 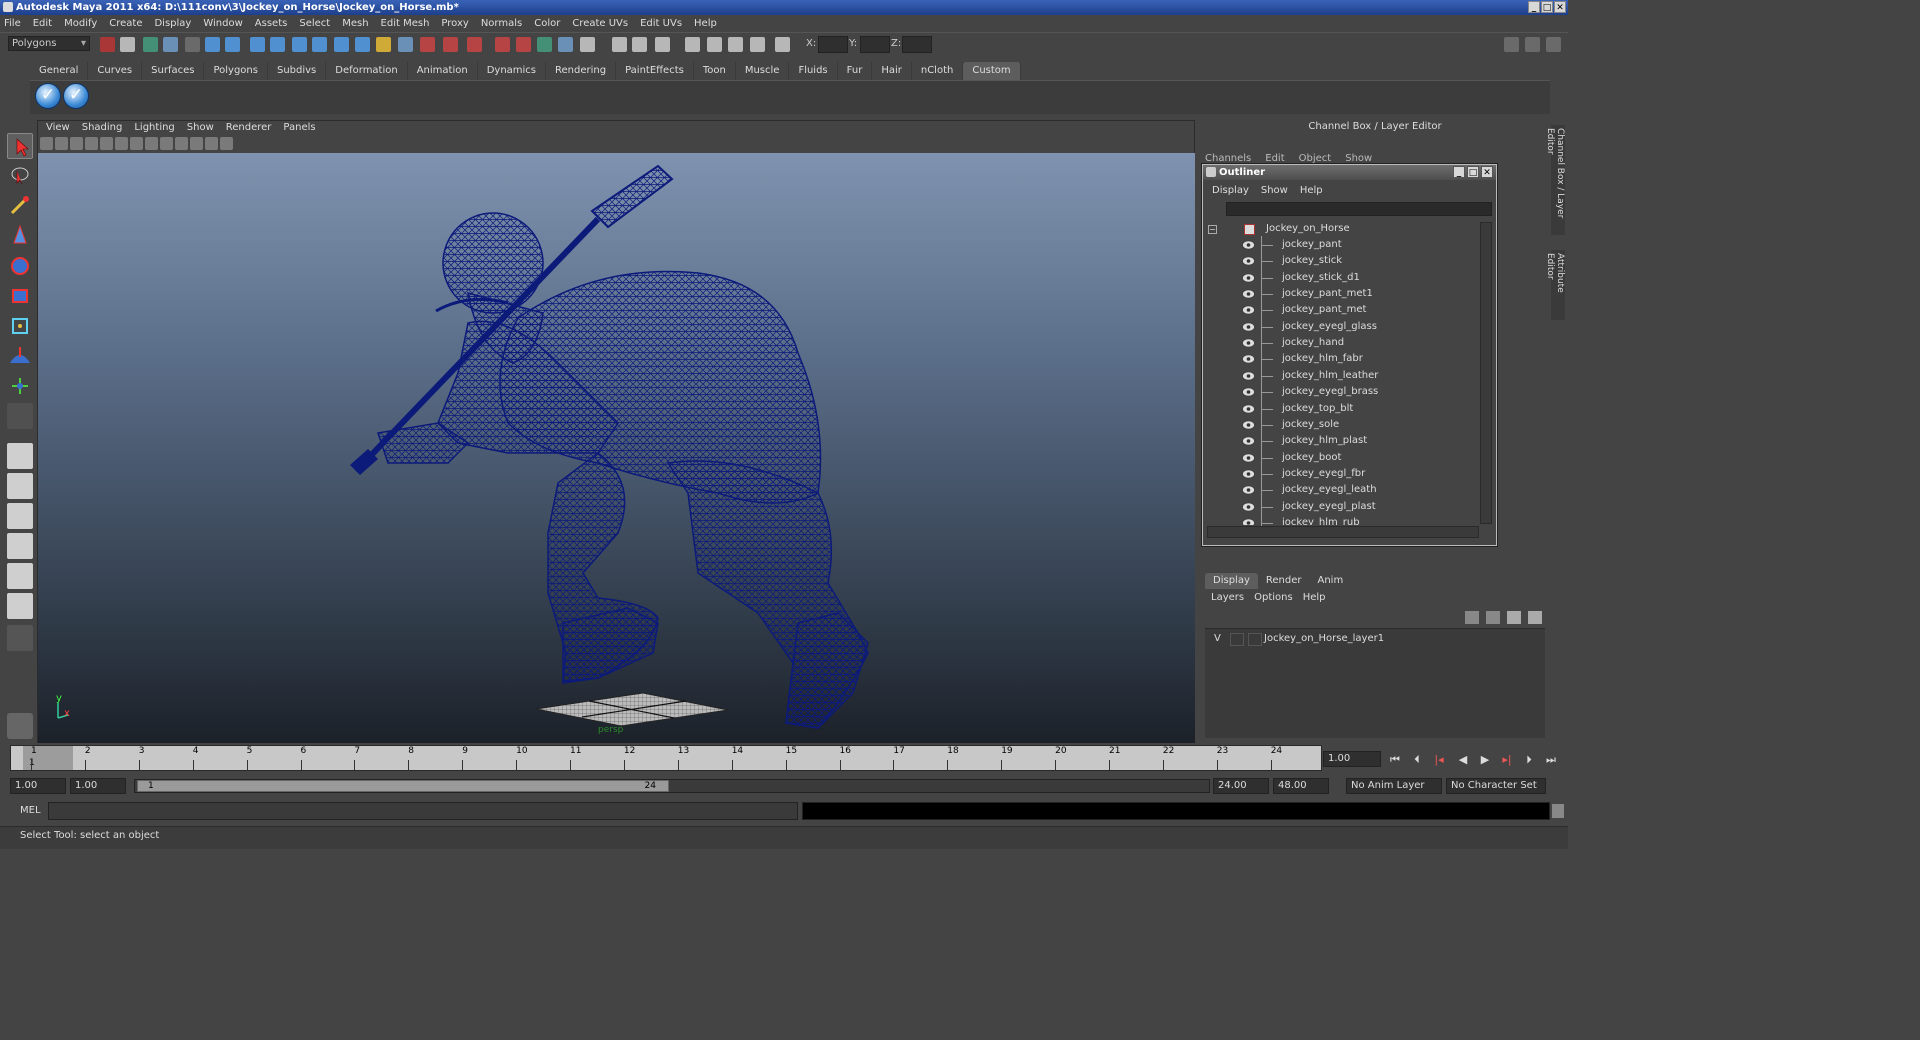 What do you see at coordinates (1472, 617) in the screenshot?
I see `move-layer-up-icon` at bounding box center [1472, 617].